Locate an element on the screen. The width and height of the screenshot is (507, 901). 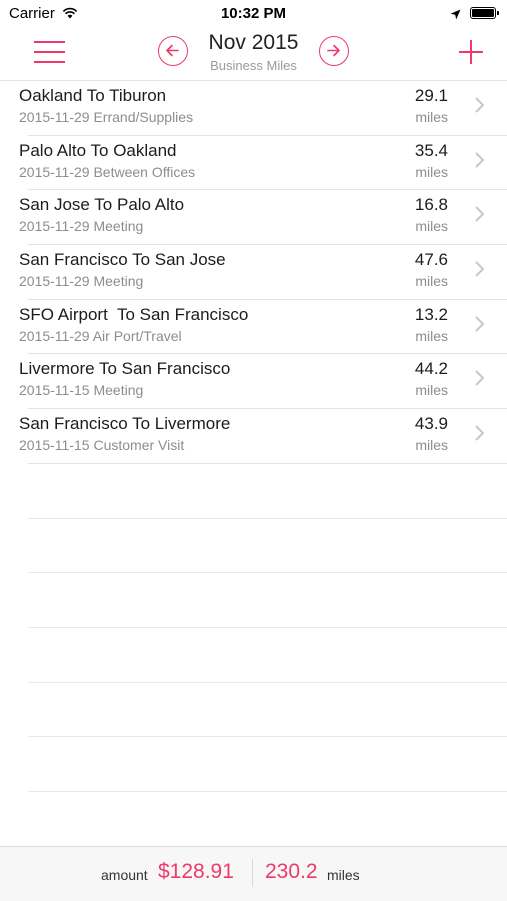
status-time: 10:32 PM is located at coordinates (253, 13).